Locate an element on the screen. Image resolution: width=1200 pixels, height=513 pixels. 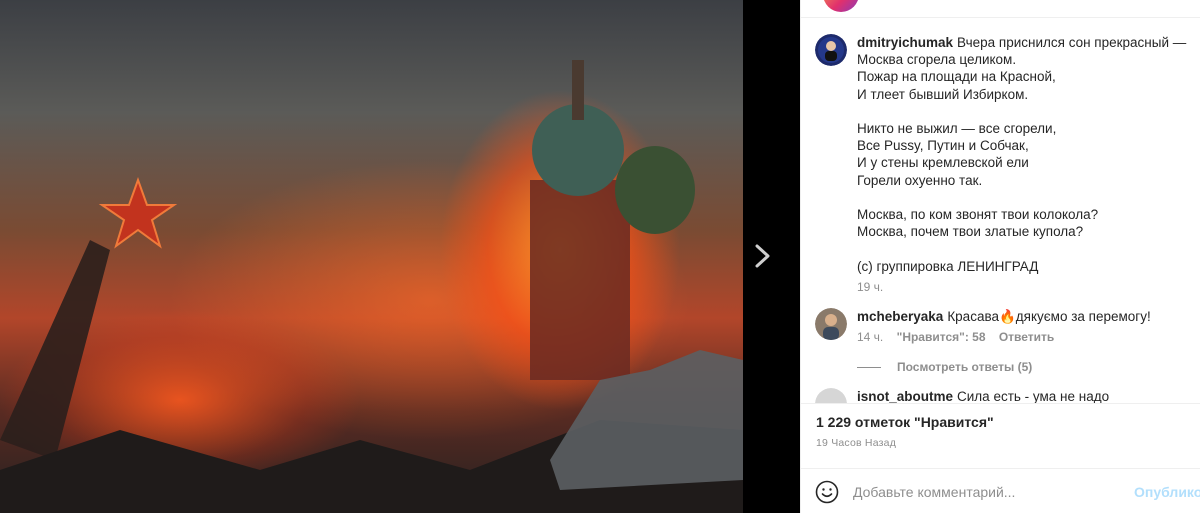
caption-text: Вчера приснился сон прекрасный — is located at coordinates (1072, 42).